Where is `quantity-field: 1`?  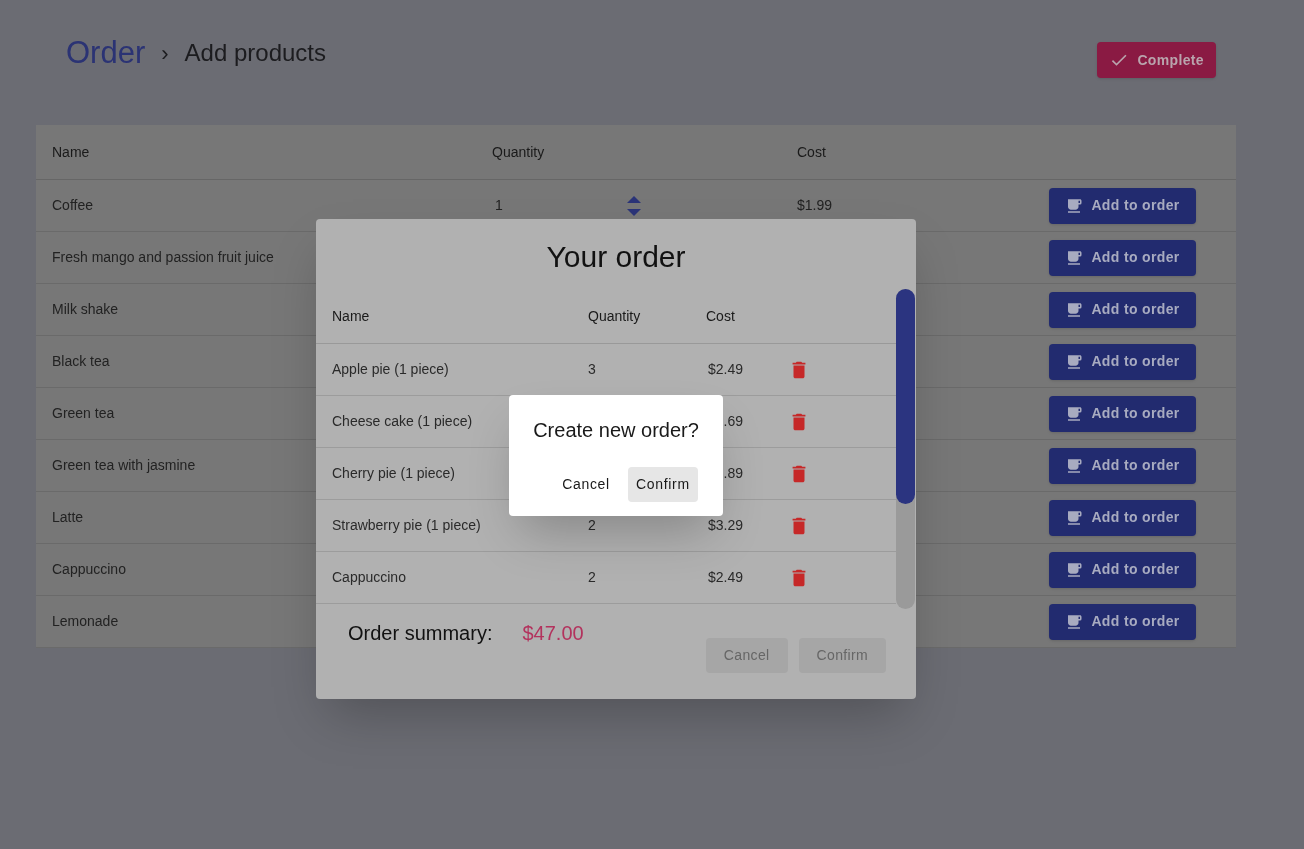
quantity-field: 1 is located at coordinates (497, 205).